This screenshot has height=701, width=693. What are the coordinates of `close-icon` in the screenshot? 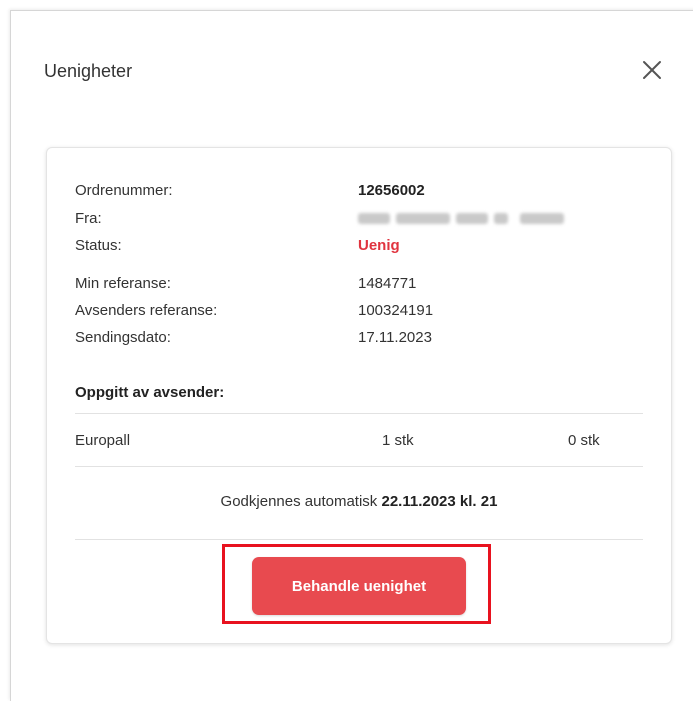 It's located at (652, 70).